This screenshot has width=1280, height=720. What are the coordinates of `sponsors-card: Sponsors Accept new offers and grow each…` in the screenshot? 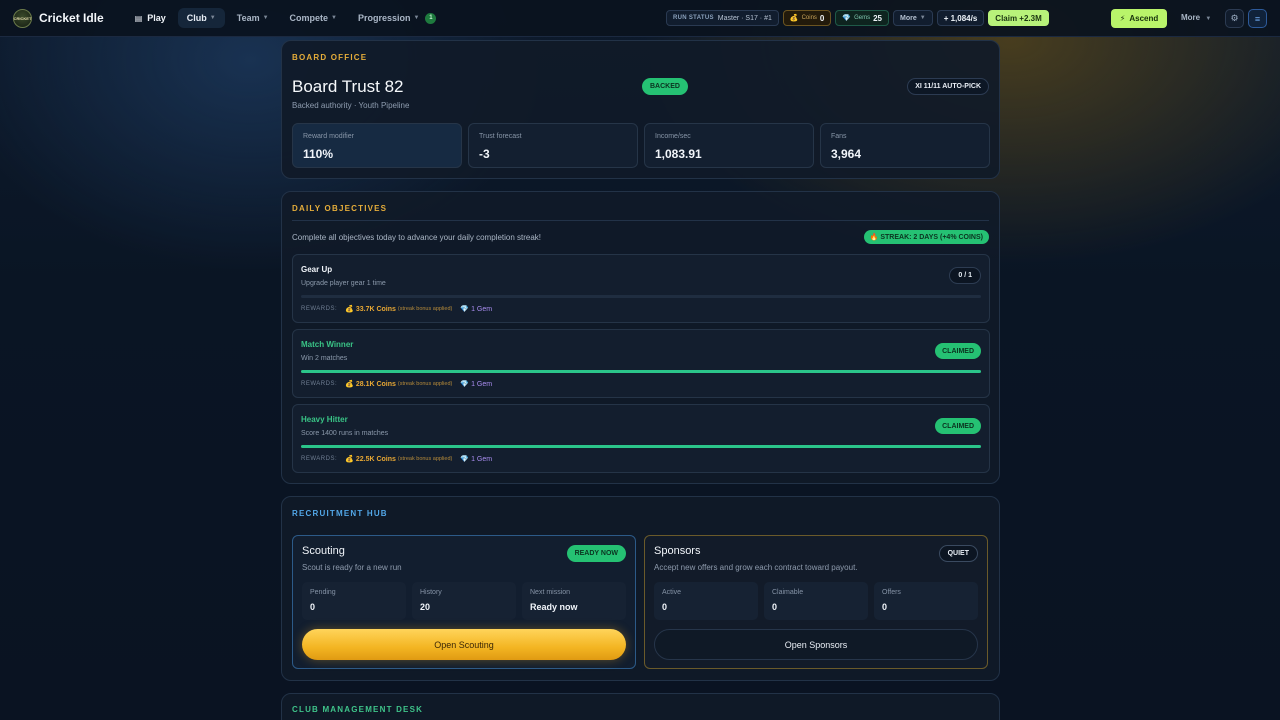 It's located at (816, 602).